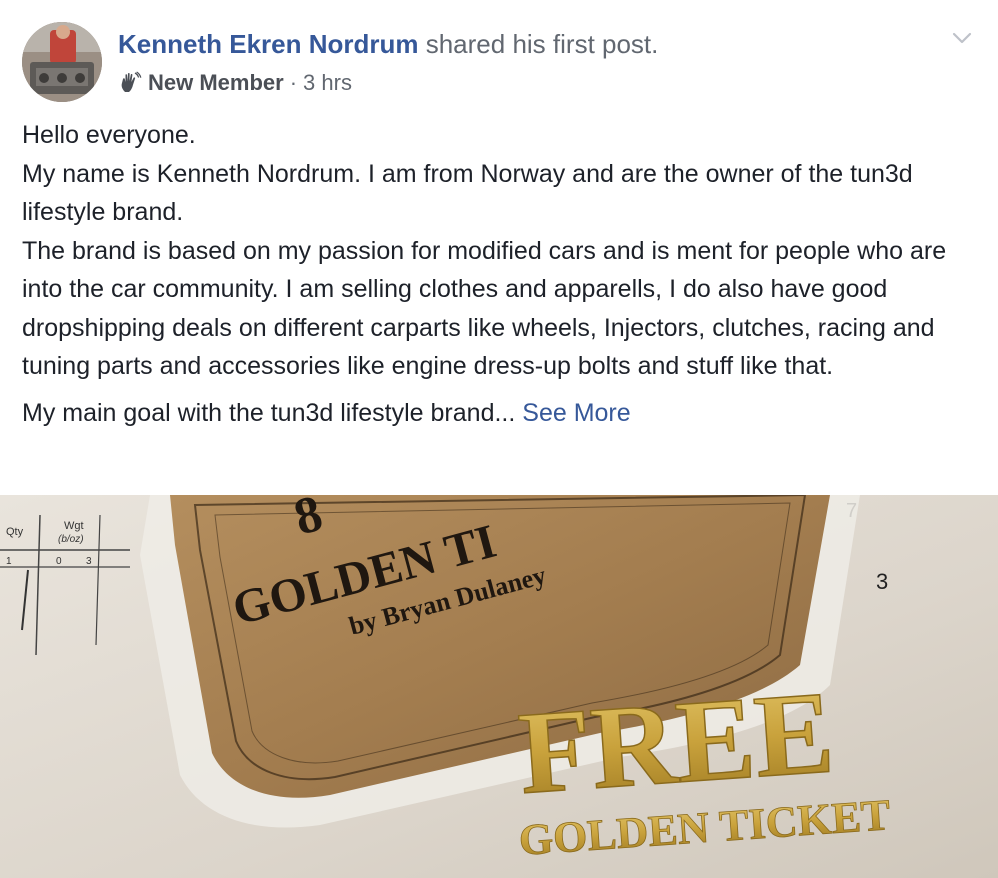 The height and width of the screenshot is (878, 998). Describe the element at coordinates (130, 83) in the screenshot. I see `waving-hand-icon` at that location.